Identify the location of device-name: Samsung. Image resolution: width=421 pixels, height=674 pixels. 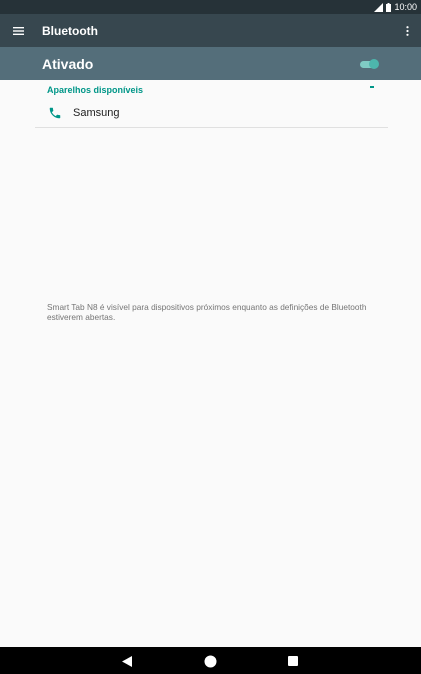
(96, 113).